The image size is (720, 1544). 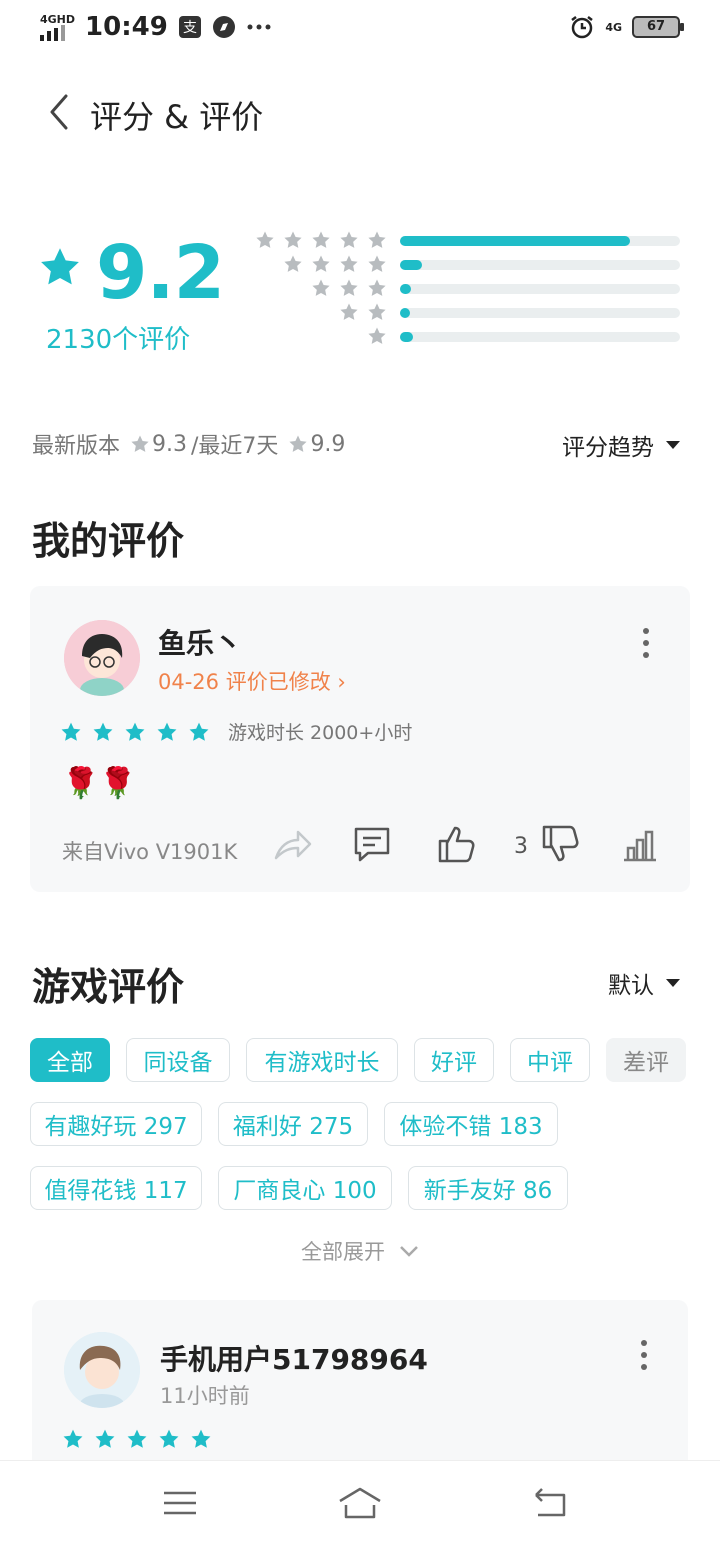 I want to click on alipay-icon: 支, so click(x=189, y=27).